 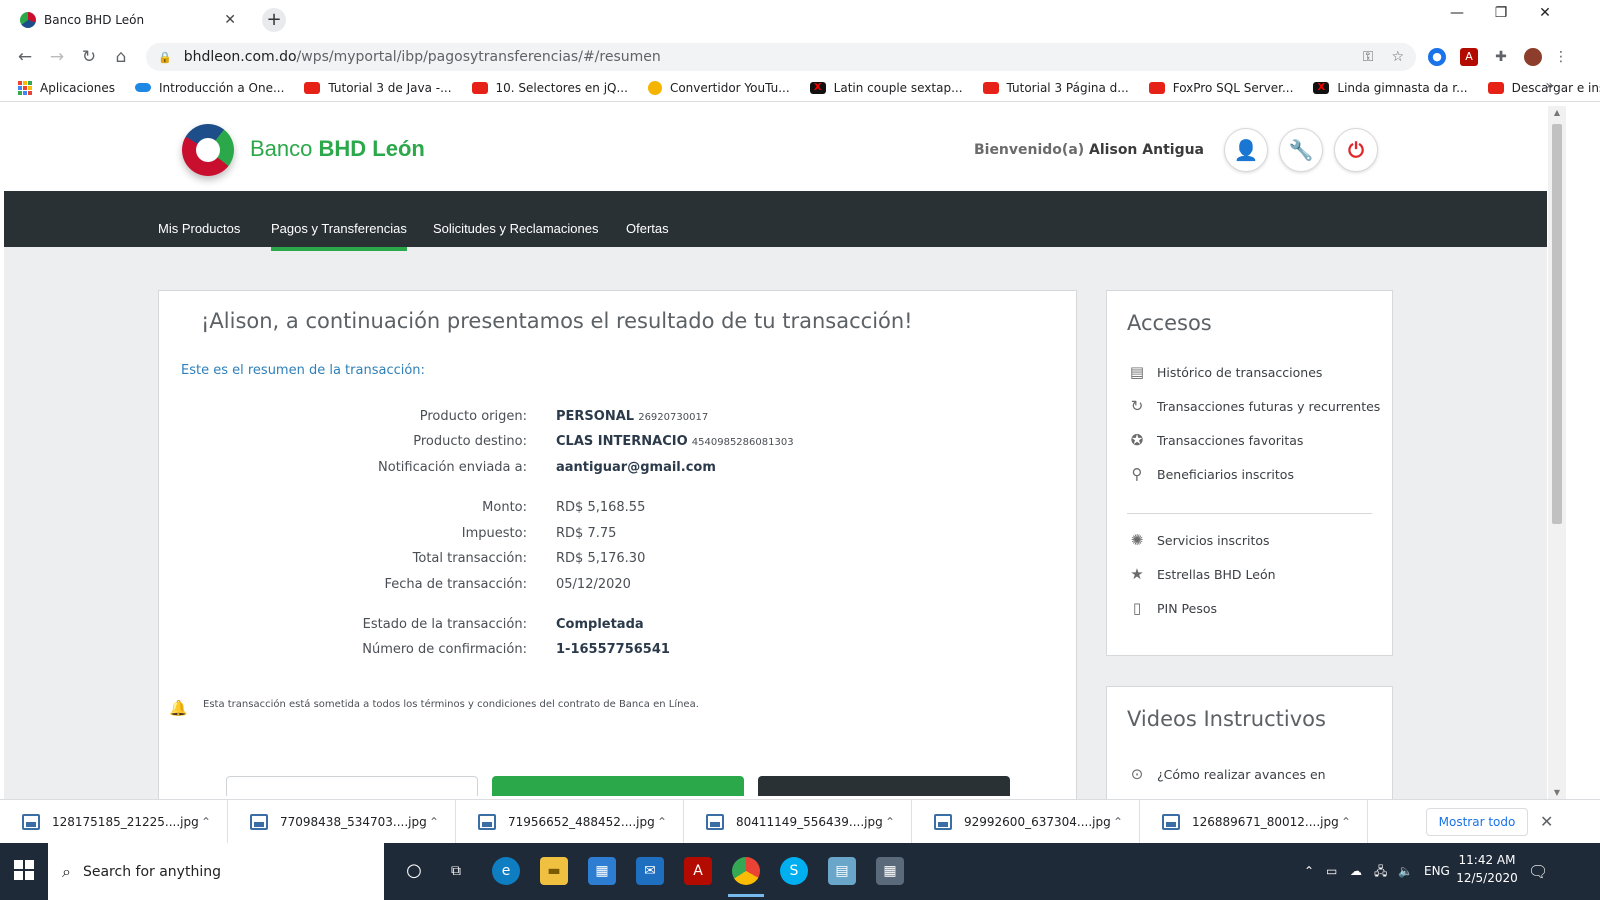 I want to click on browser-menu-icon: ⋮, so click(x=1561, y=57).